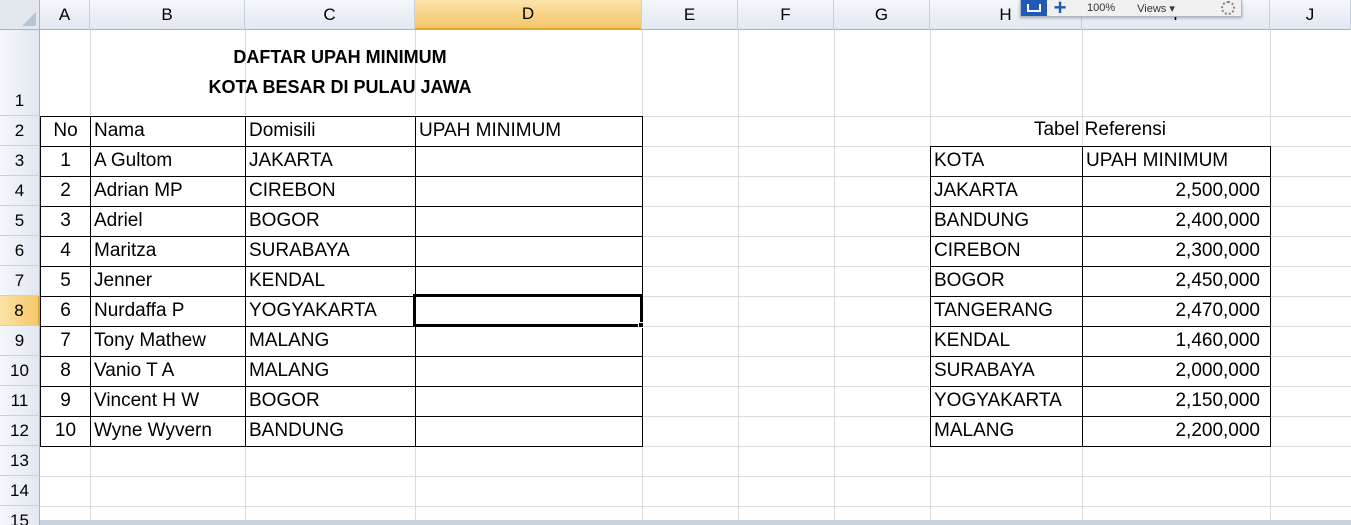 Image resolution: width=1351 pixels, height=525 pixels. Describe the element at coordinates (529, 131) in the screenshot. I see `main-table-header: UPAH MINIMUM` at that location.